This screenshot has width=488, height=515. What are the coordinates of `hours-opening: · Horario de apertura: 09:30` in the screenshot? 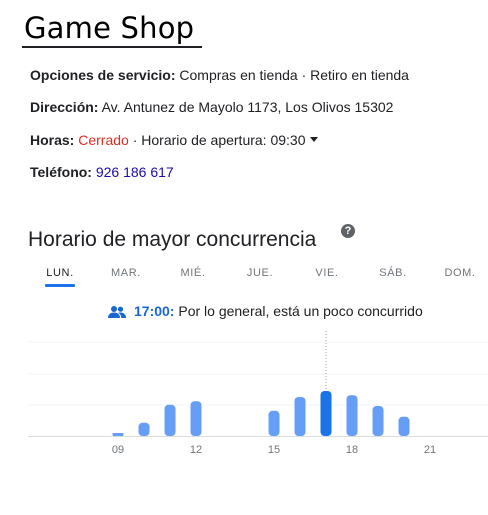 It's located at (217, 140).